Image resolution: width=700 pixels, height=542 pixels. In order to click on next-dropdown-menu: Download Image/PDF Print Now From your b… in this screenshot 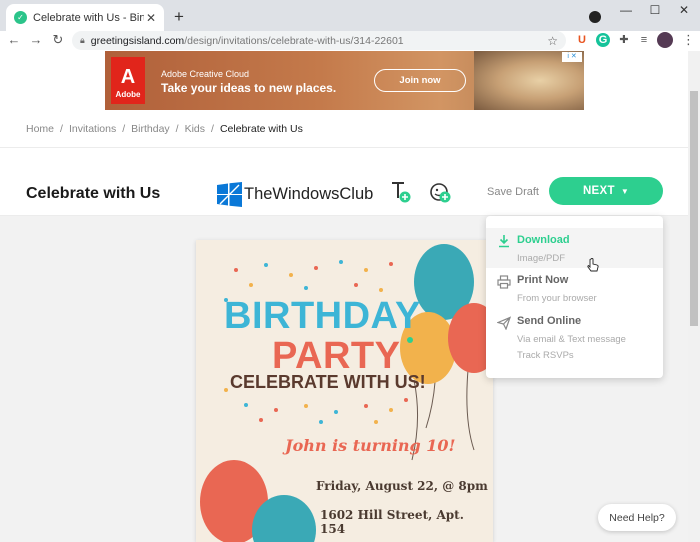, I will do `click(574, 297)`.